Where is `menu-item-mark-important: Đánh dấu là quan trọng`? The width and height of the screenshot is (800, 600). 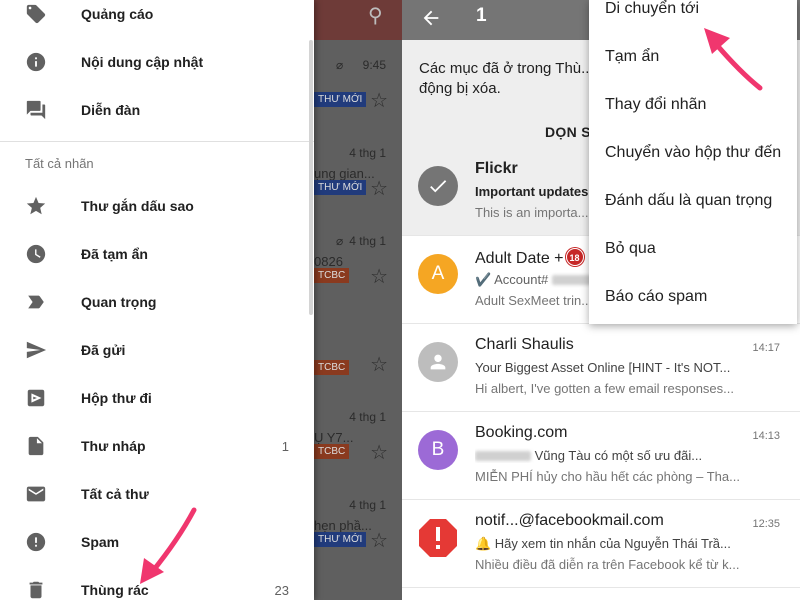
menu-item-mark-important: Đánh dấu là quan trọng is located at coordinates (693, 204).